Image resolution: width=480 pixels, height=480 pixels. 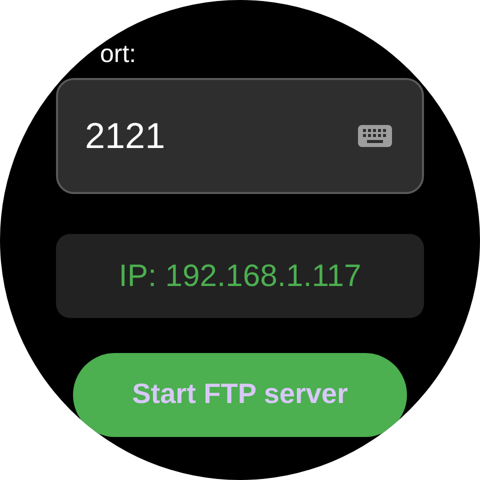 What do you see at coordinates (185, 136) in the screenshot?
I see `port-input: 2121` at bounding box center [185, 136].